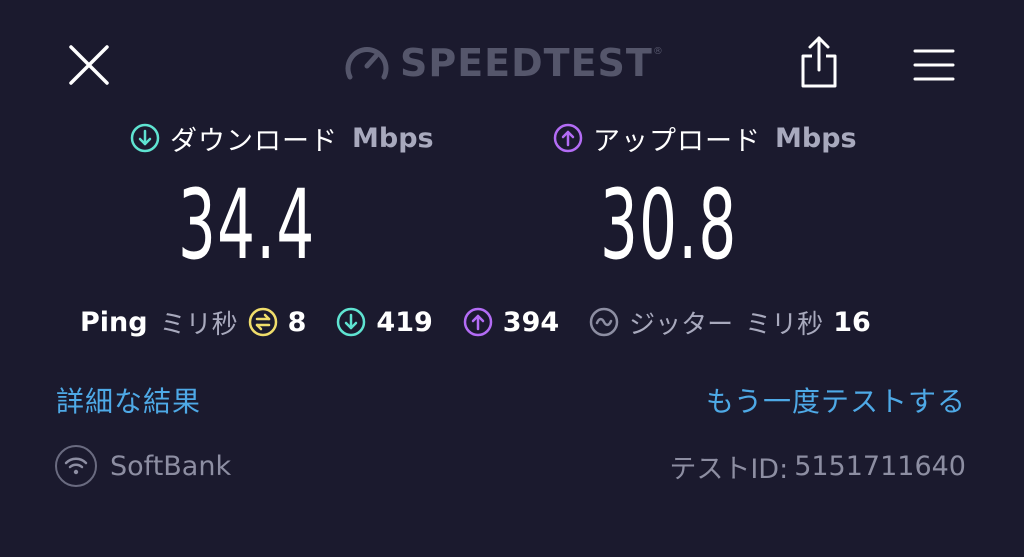 The image size is (1024, 557). I want to click on provider-info: SoftBank, so click(143, 466).